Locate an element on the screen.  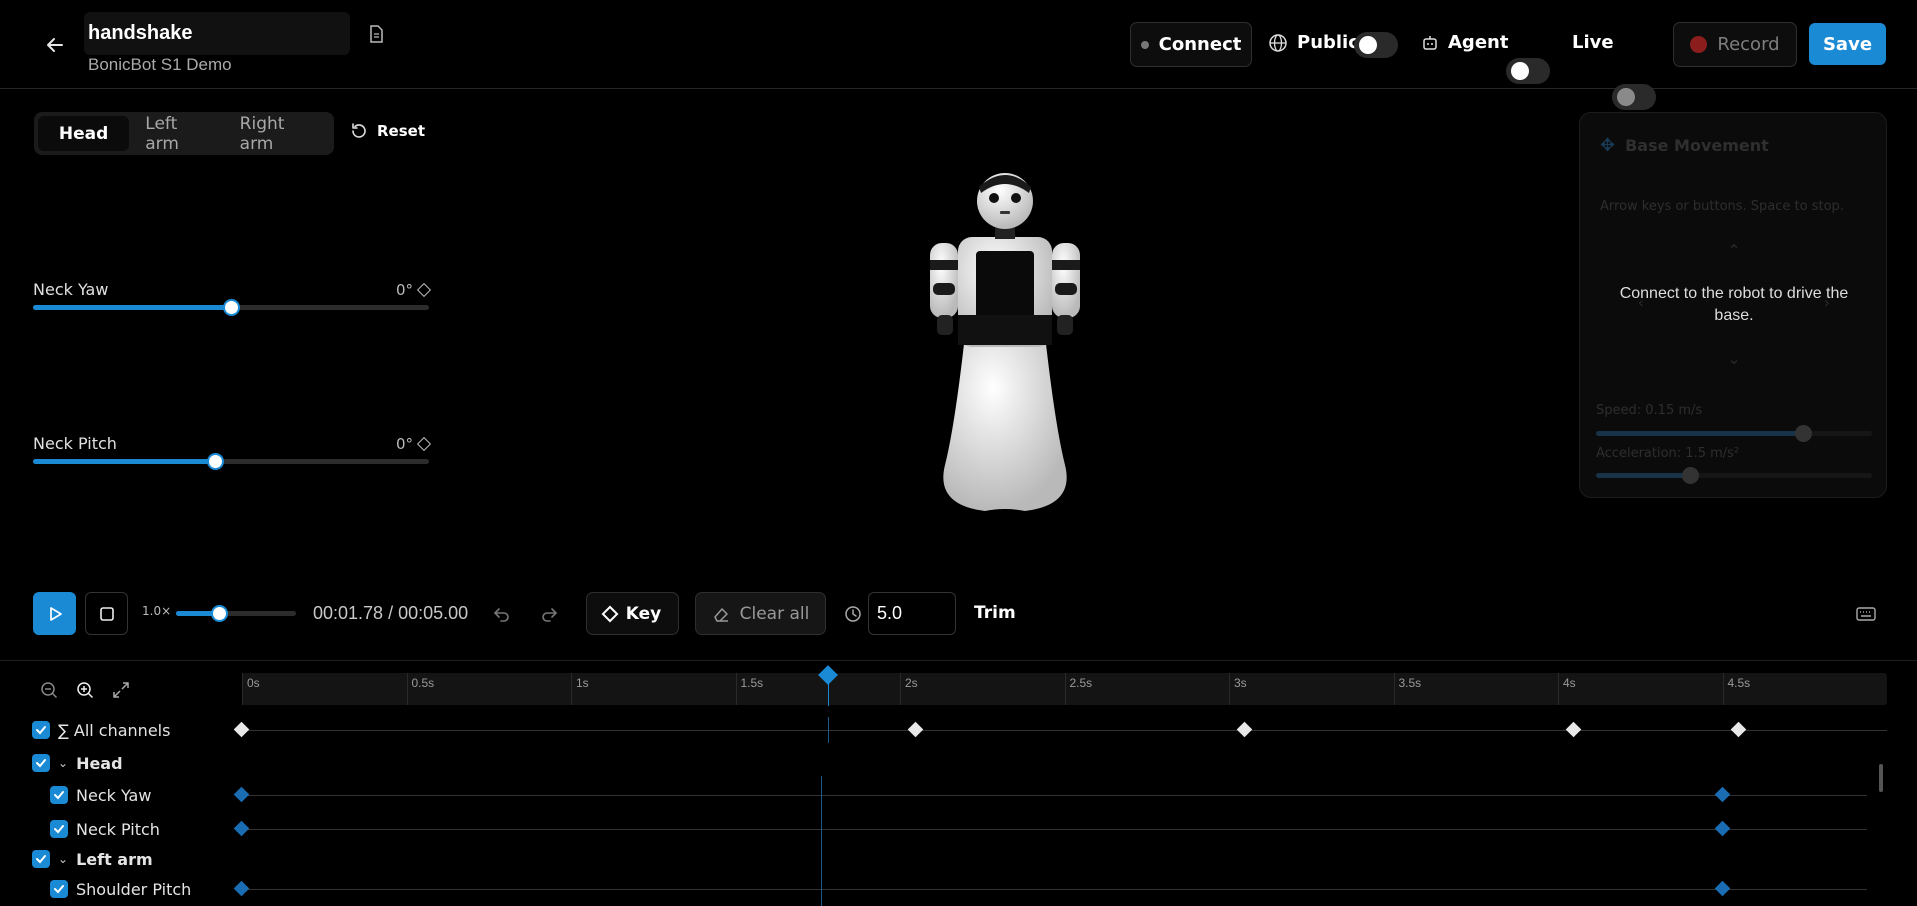
reset-icon is located at coordinates (359, 130).